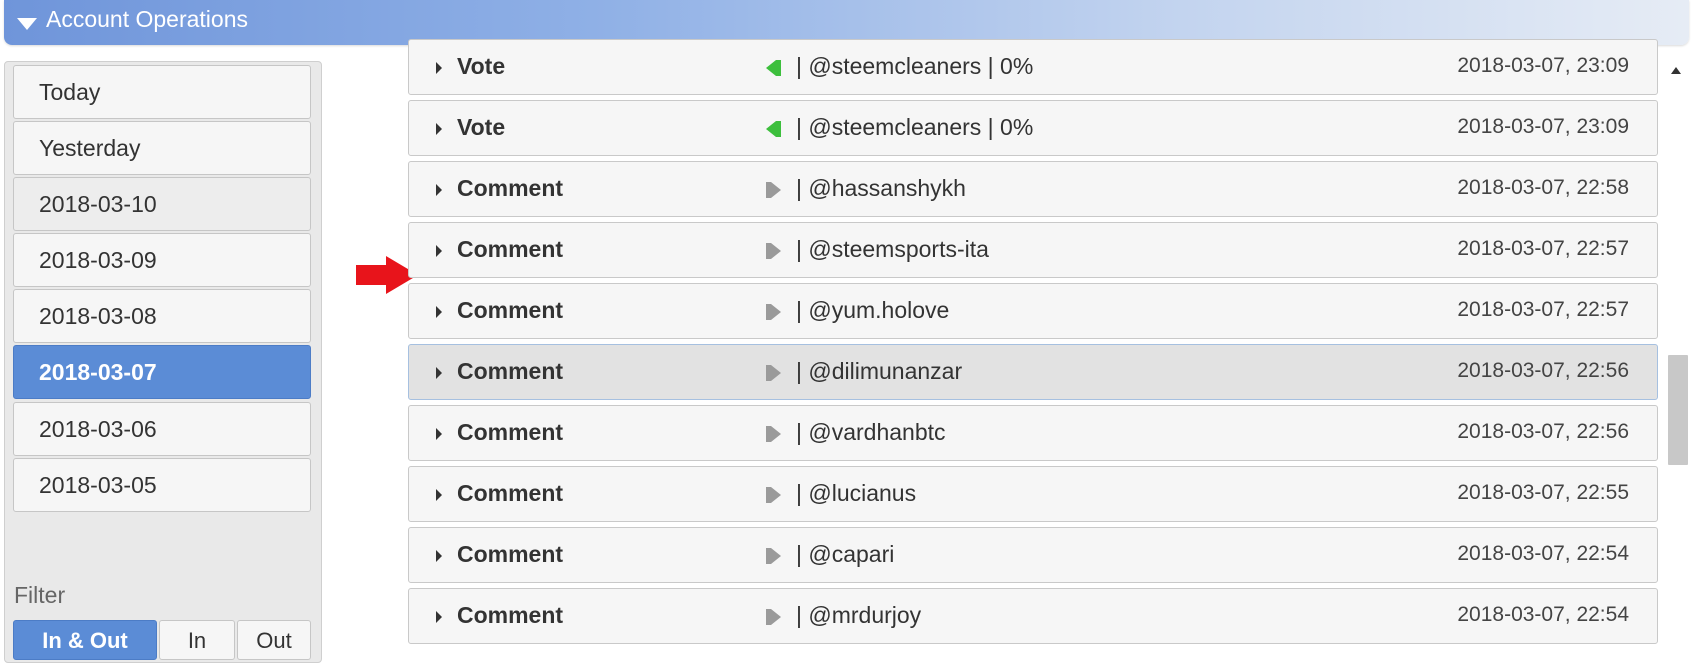  What do you see at coordinates (1543, 492) in the screenshot?
I see `operation-timestamp: 2018-03-07, 22:55` at bounding box center [1543, 492].